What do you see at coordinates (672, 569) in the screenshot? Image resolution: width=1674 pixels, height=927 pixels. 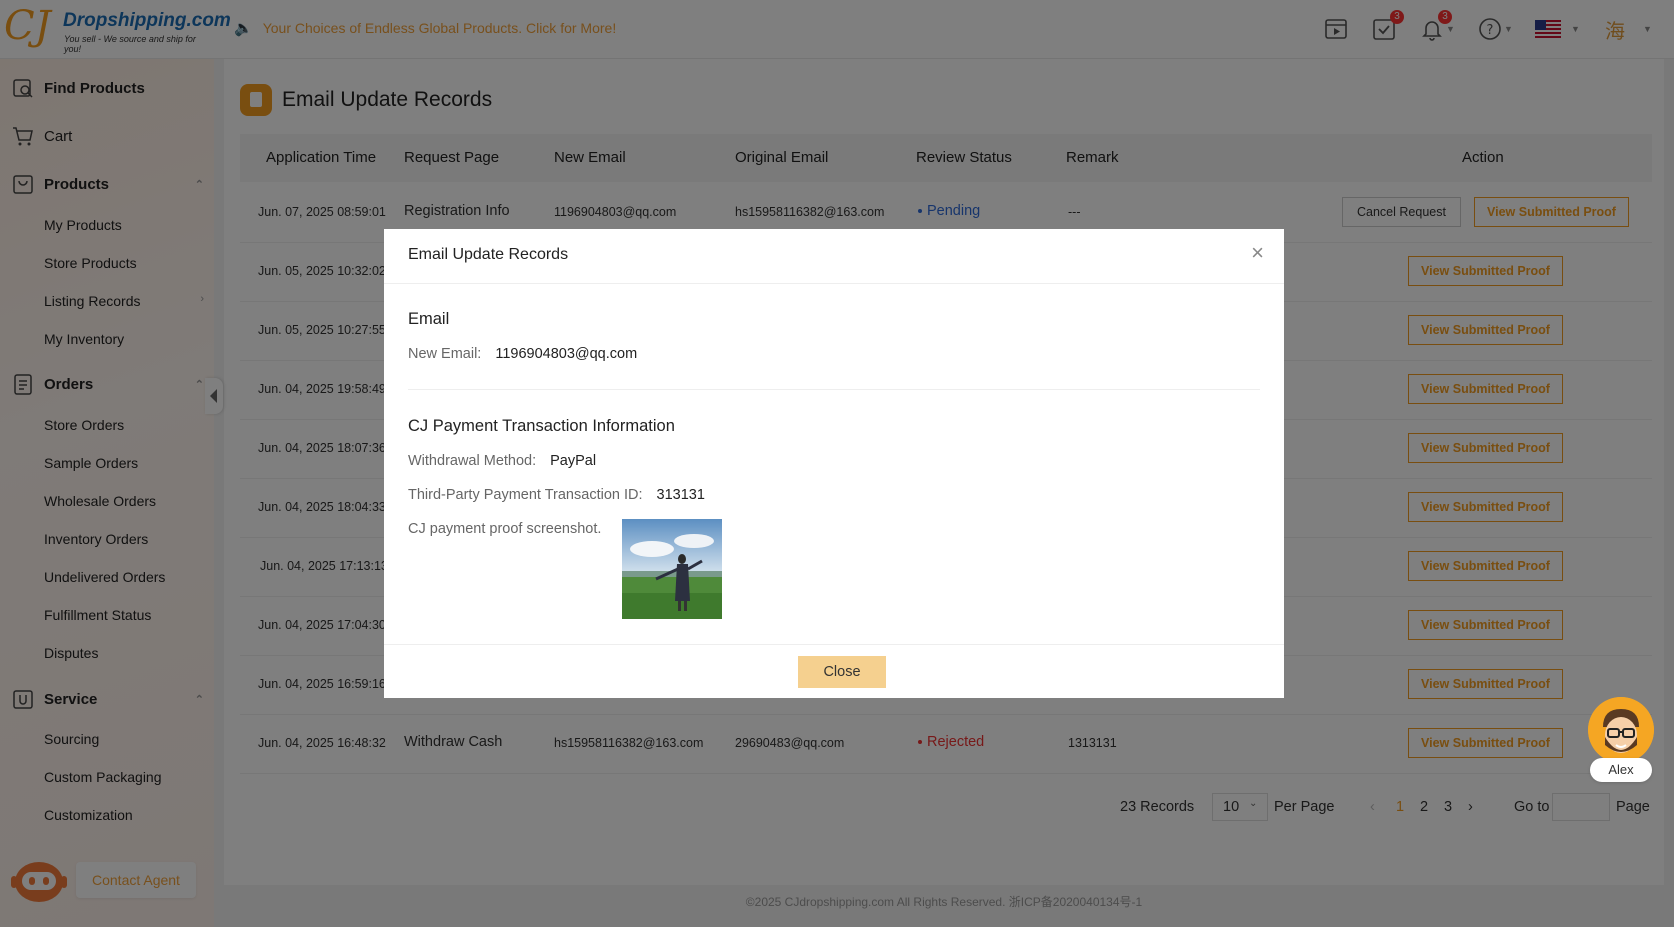 I see `payment-proof-thumbnail` at bounding box center [672, 569].